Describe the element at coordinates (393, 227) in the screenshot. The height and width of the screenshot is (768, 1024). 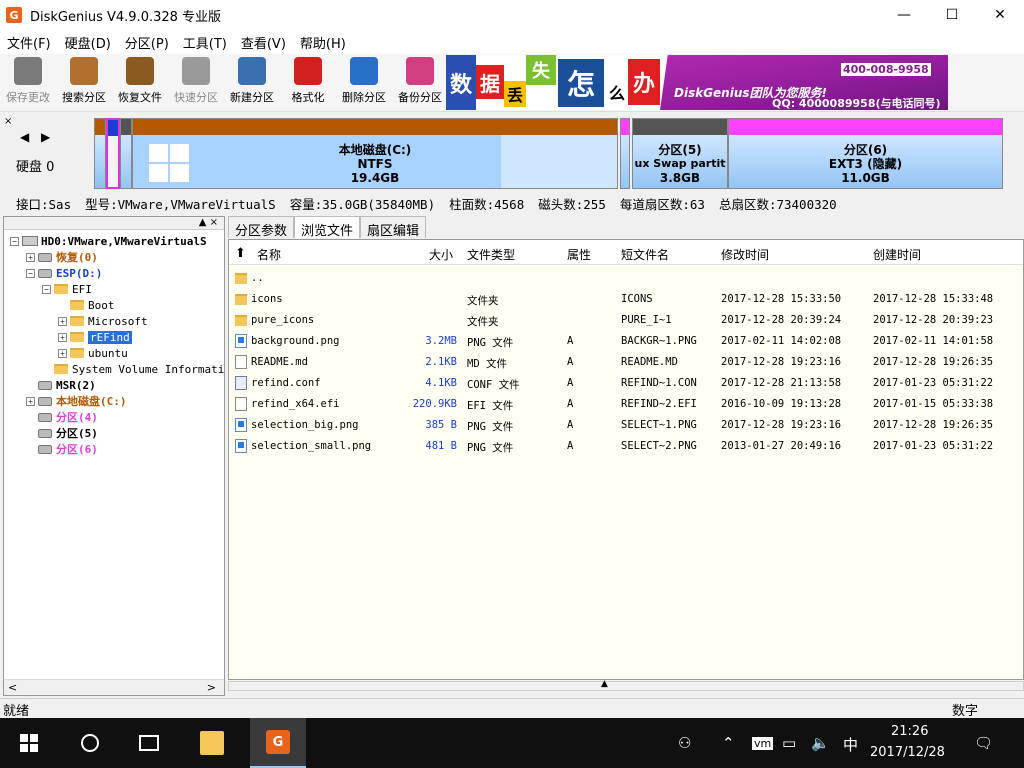
I see `tab-sector-edit: 扇区编辑` at that location.